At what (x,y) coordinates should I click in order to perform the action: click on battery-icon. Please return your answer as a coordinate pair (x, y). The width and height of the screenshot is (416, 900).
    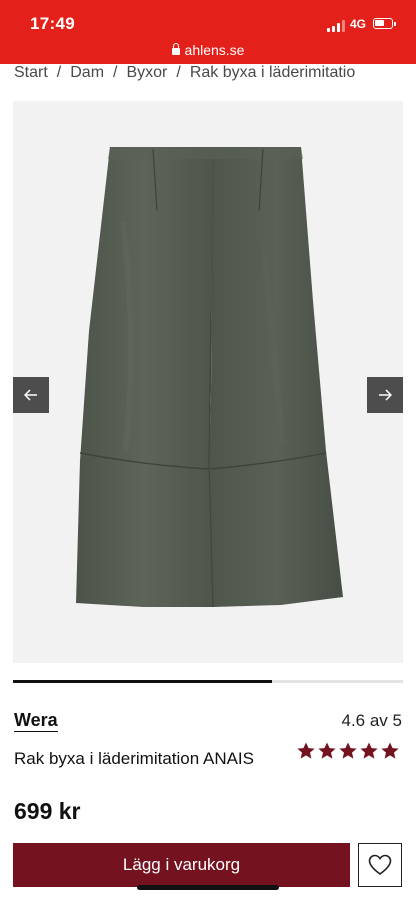
    Looking at the image, I should click on (384, 23).